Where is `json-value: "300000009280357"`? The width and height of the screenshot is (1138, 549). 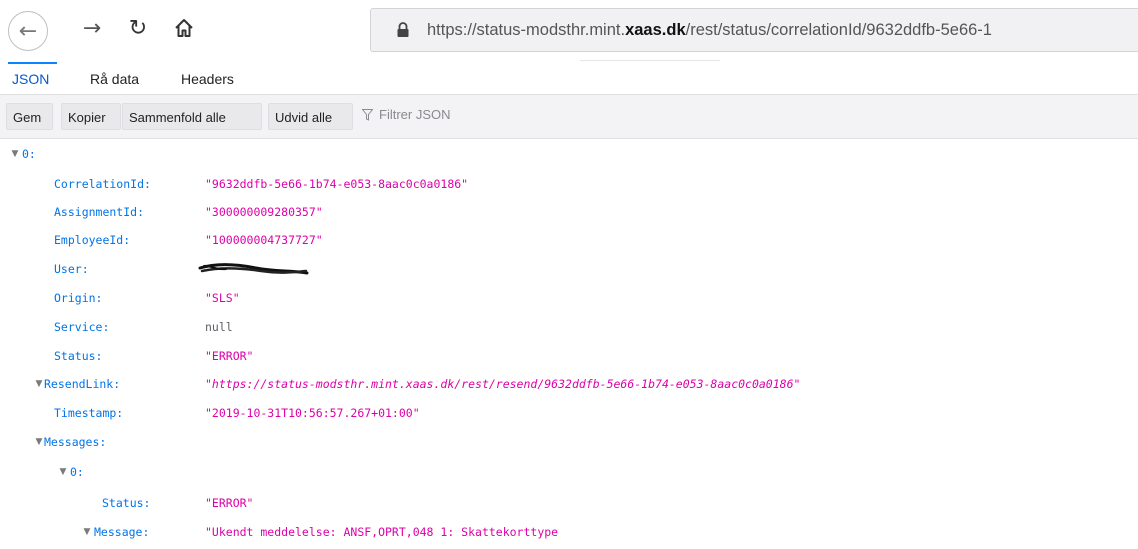 json-value: "300000009280357" is located at coordinates (264, 212).